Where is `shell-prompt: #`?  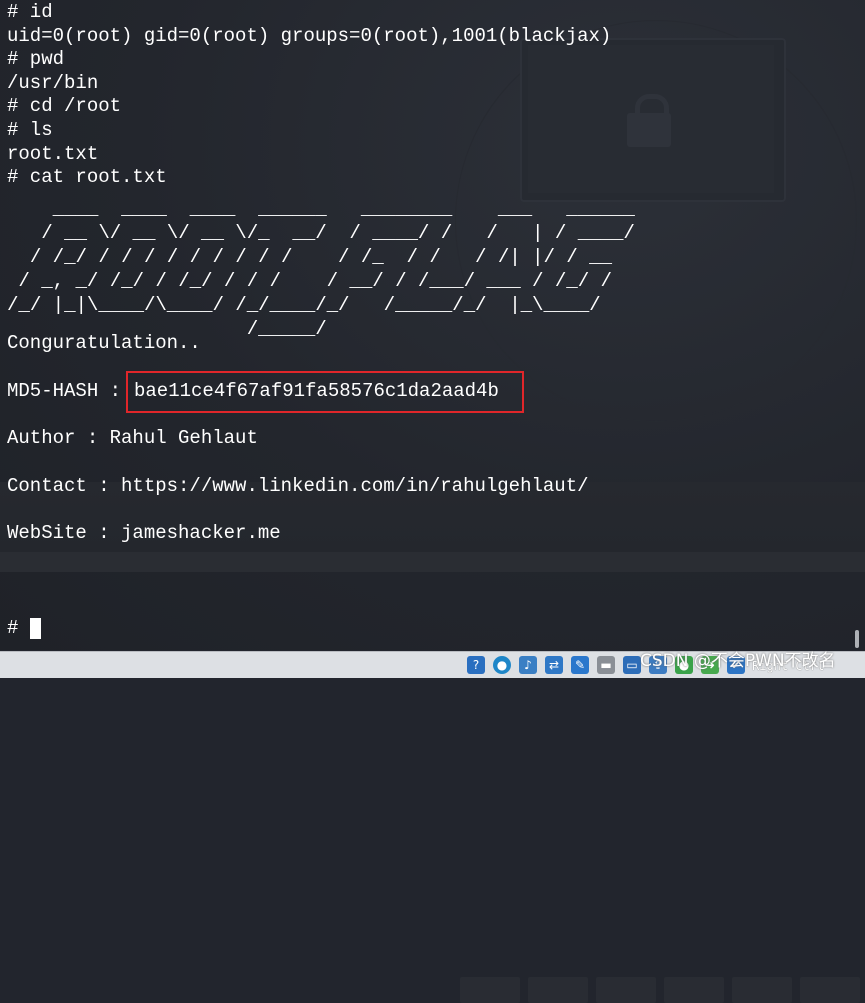 shell-prompt: # is located at coordinates (13, 628).